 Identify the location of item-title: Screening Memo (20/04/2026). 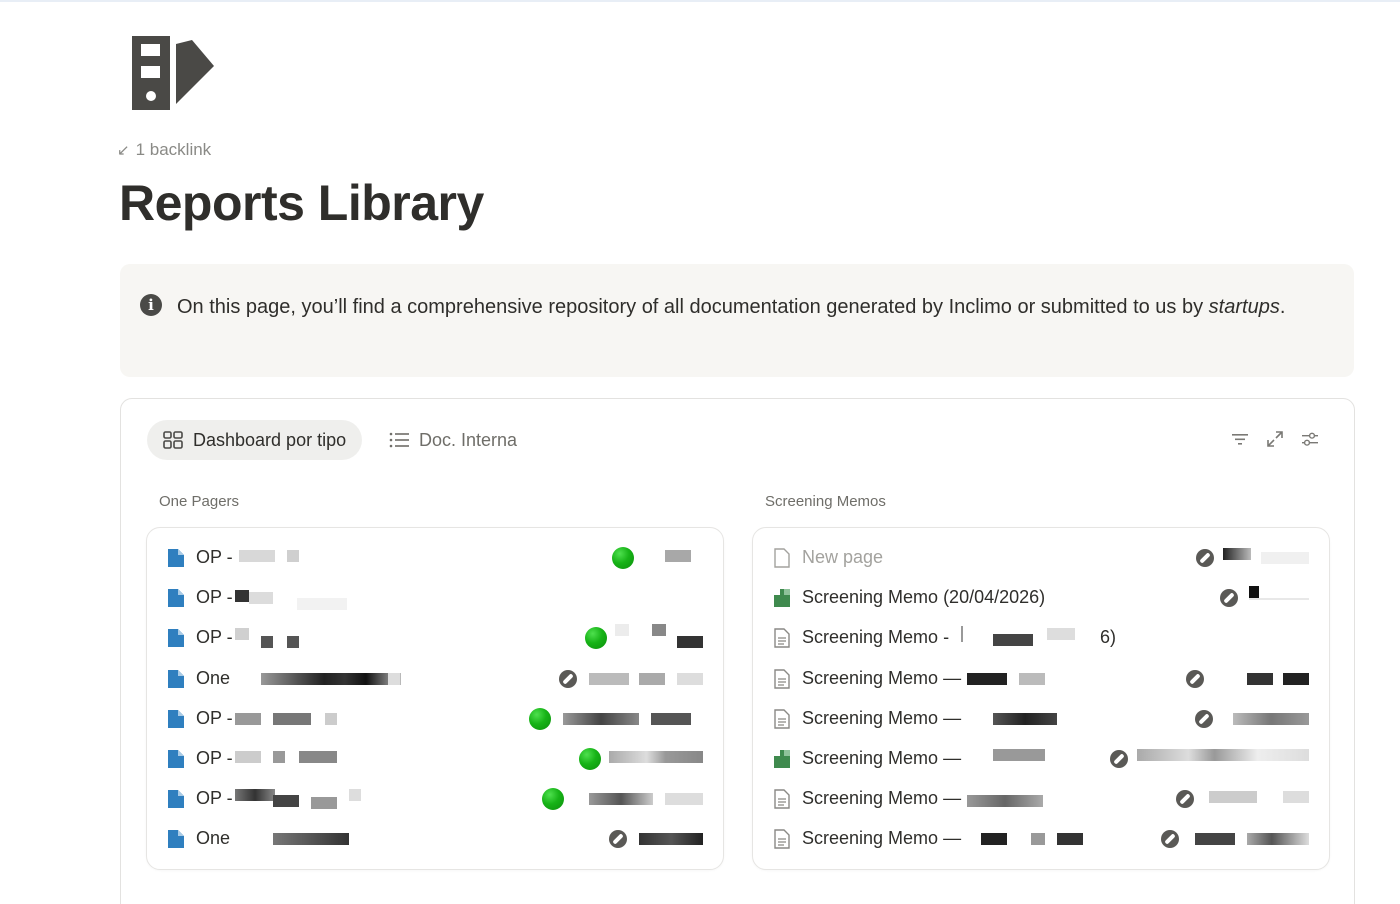
(924, 597).